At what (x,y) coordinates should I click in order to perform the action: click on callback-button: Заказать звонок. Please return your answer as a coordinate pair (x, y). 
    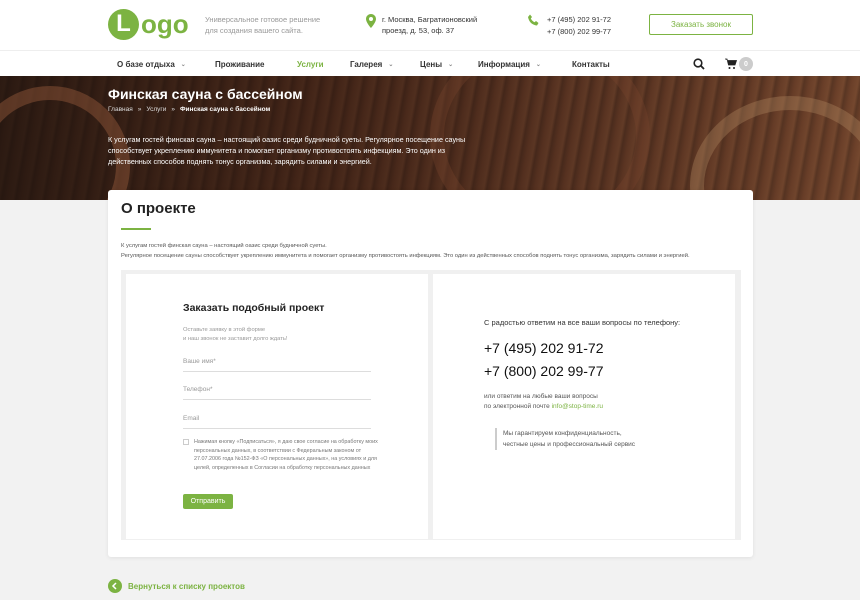
    Looking at the image, I should click on (701, 24).